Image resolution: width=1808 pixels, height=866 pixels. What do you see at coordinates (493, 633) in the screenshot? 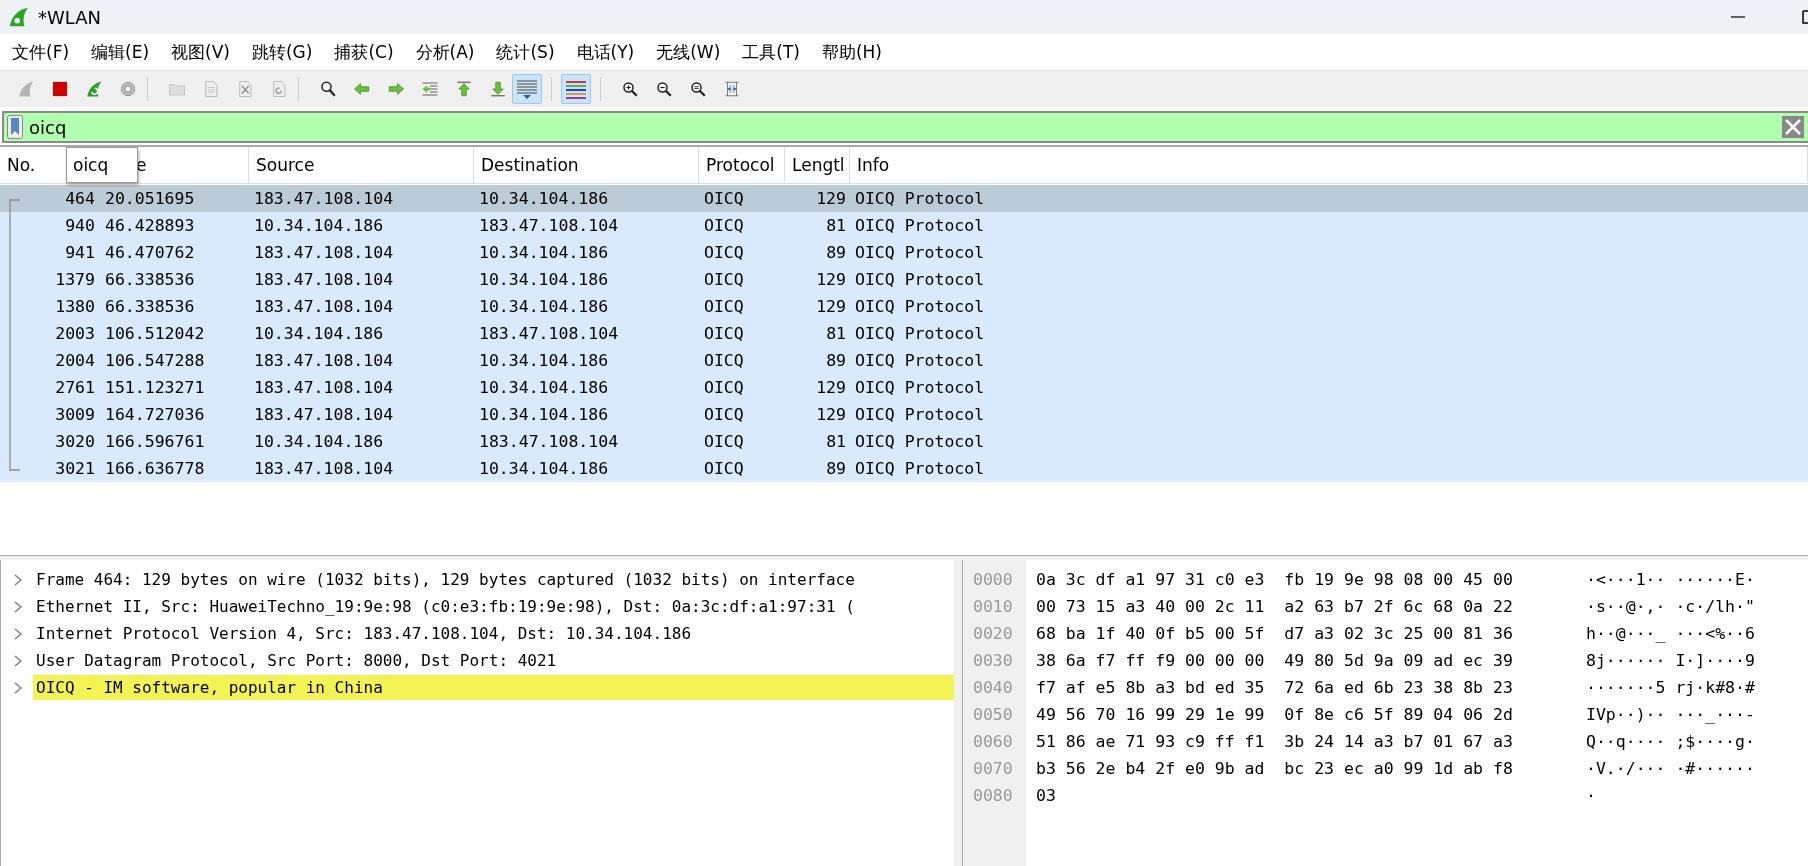
I see `tree-item: Internet Protocol Version 4, Src: 183.47.108.104, Dst: 10.34.104.186` at bounding box center [493, 633].